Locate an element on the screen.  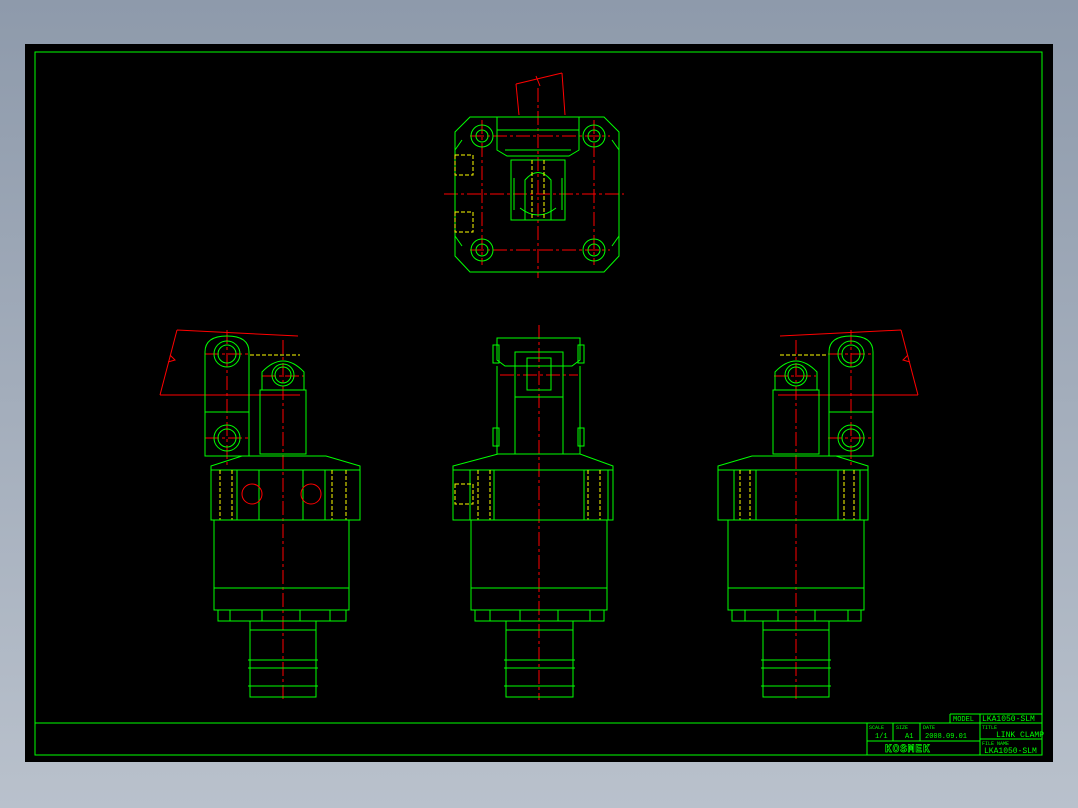
kosmek-logo: KOSMEK is located at coordinates (908, 750).